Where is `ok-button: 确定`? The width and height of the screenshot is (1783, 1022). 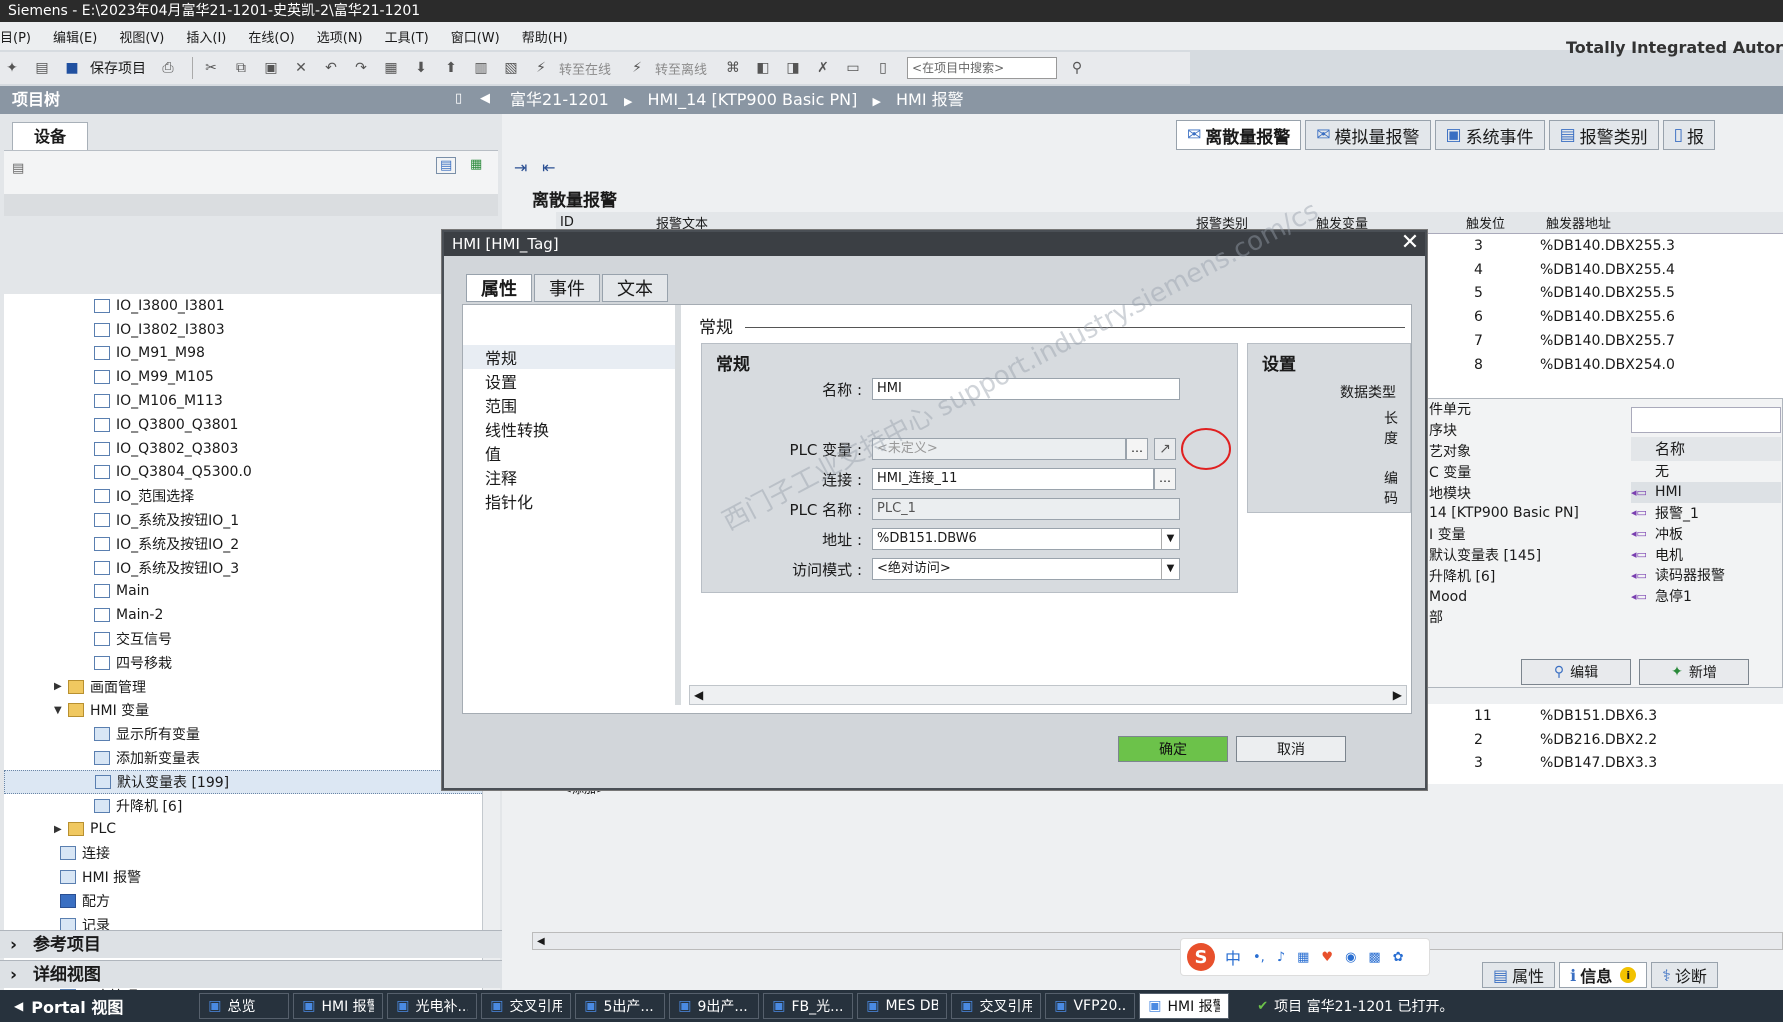 ok-button: 确定 is located at coordinates (1173, 749).